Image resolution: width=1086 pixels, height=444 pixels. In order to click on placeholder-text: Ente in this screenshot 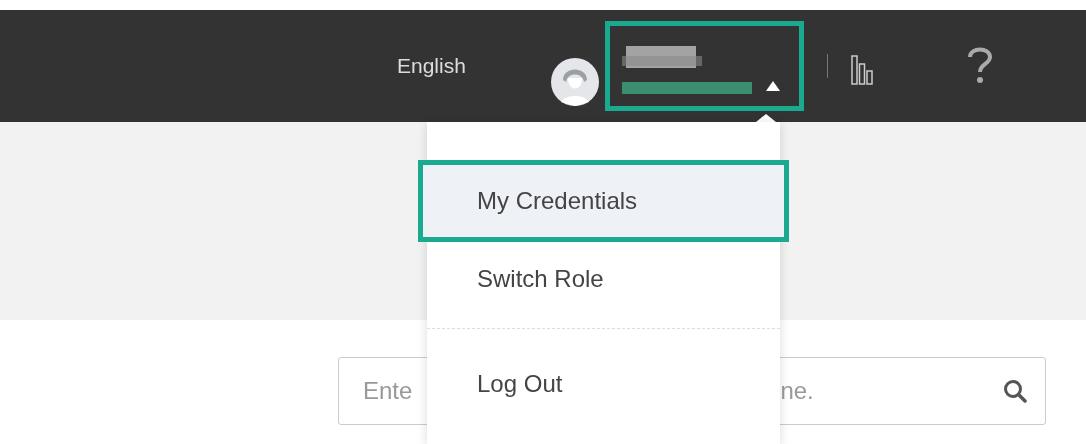, I will do `click(388, 391)`.